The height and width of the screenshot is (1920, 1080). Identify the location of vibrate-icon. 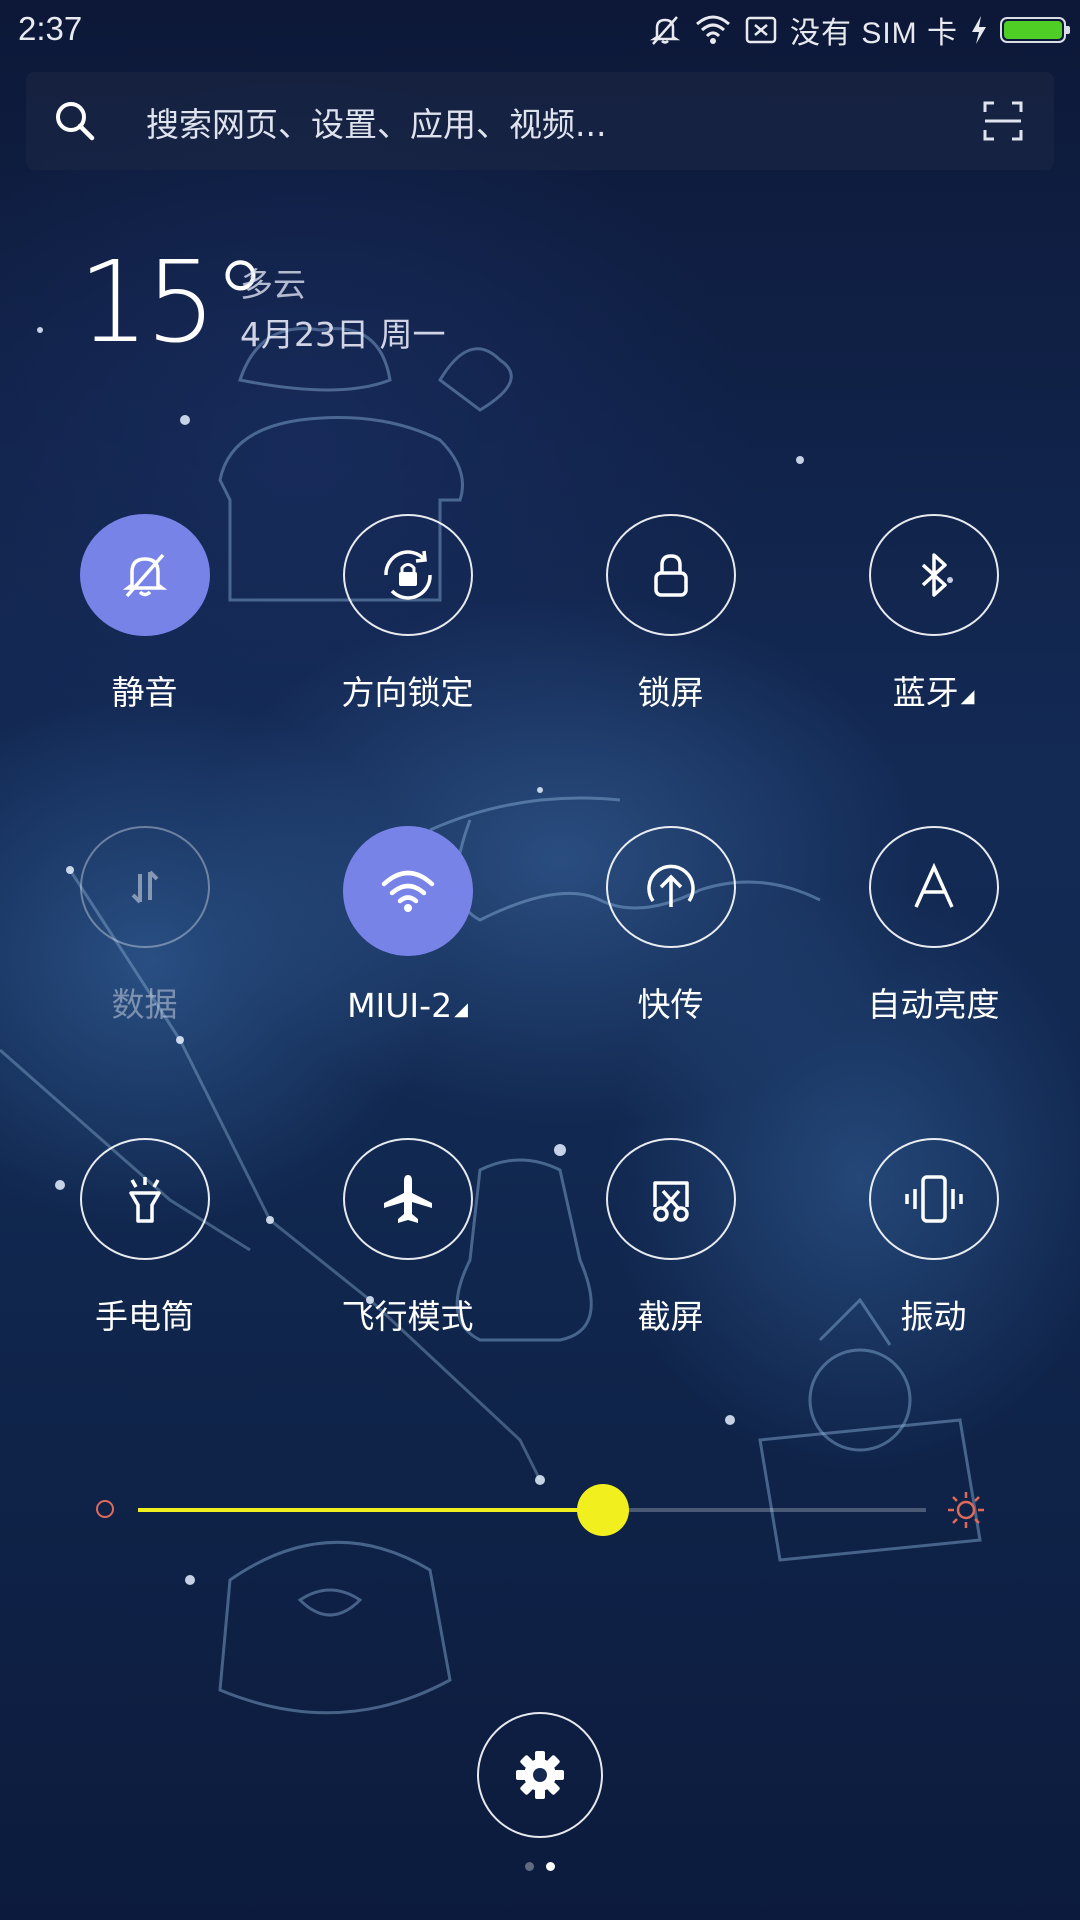
(933, 1199).